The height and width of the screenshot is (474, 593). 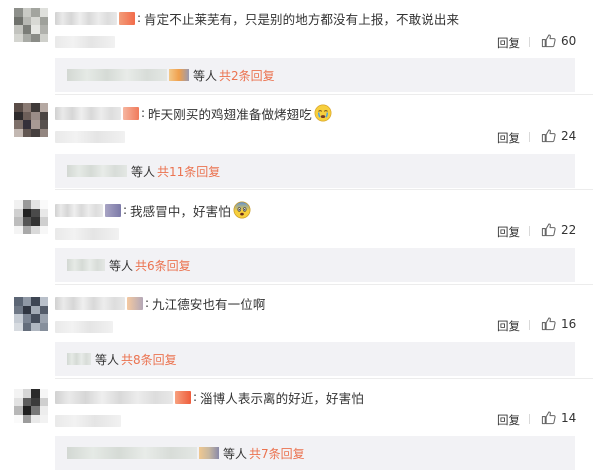 I want to click on comment-line: : 肯定不止莱芜有，只是别的地方都没有上报，不敢说出来, so click(x=257, y=18).